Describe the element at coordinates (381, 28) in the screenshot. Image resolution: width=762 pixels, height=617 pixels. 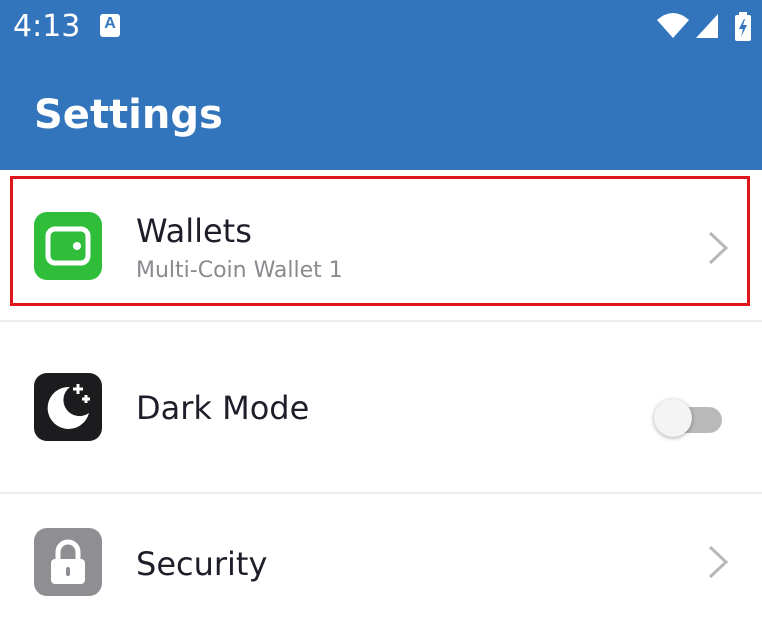
I see `status-bar: 4:13 A` at that location.